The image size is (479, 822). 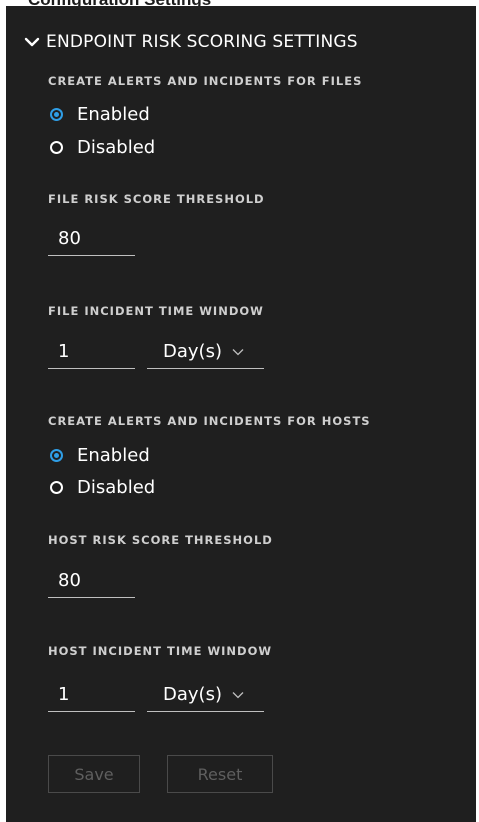 I want to click on file-window-unit-value: Day(s), so click(x=192, y=351).